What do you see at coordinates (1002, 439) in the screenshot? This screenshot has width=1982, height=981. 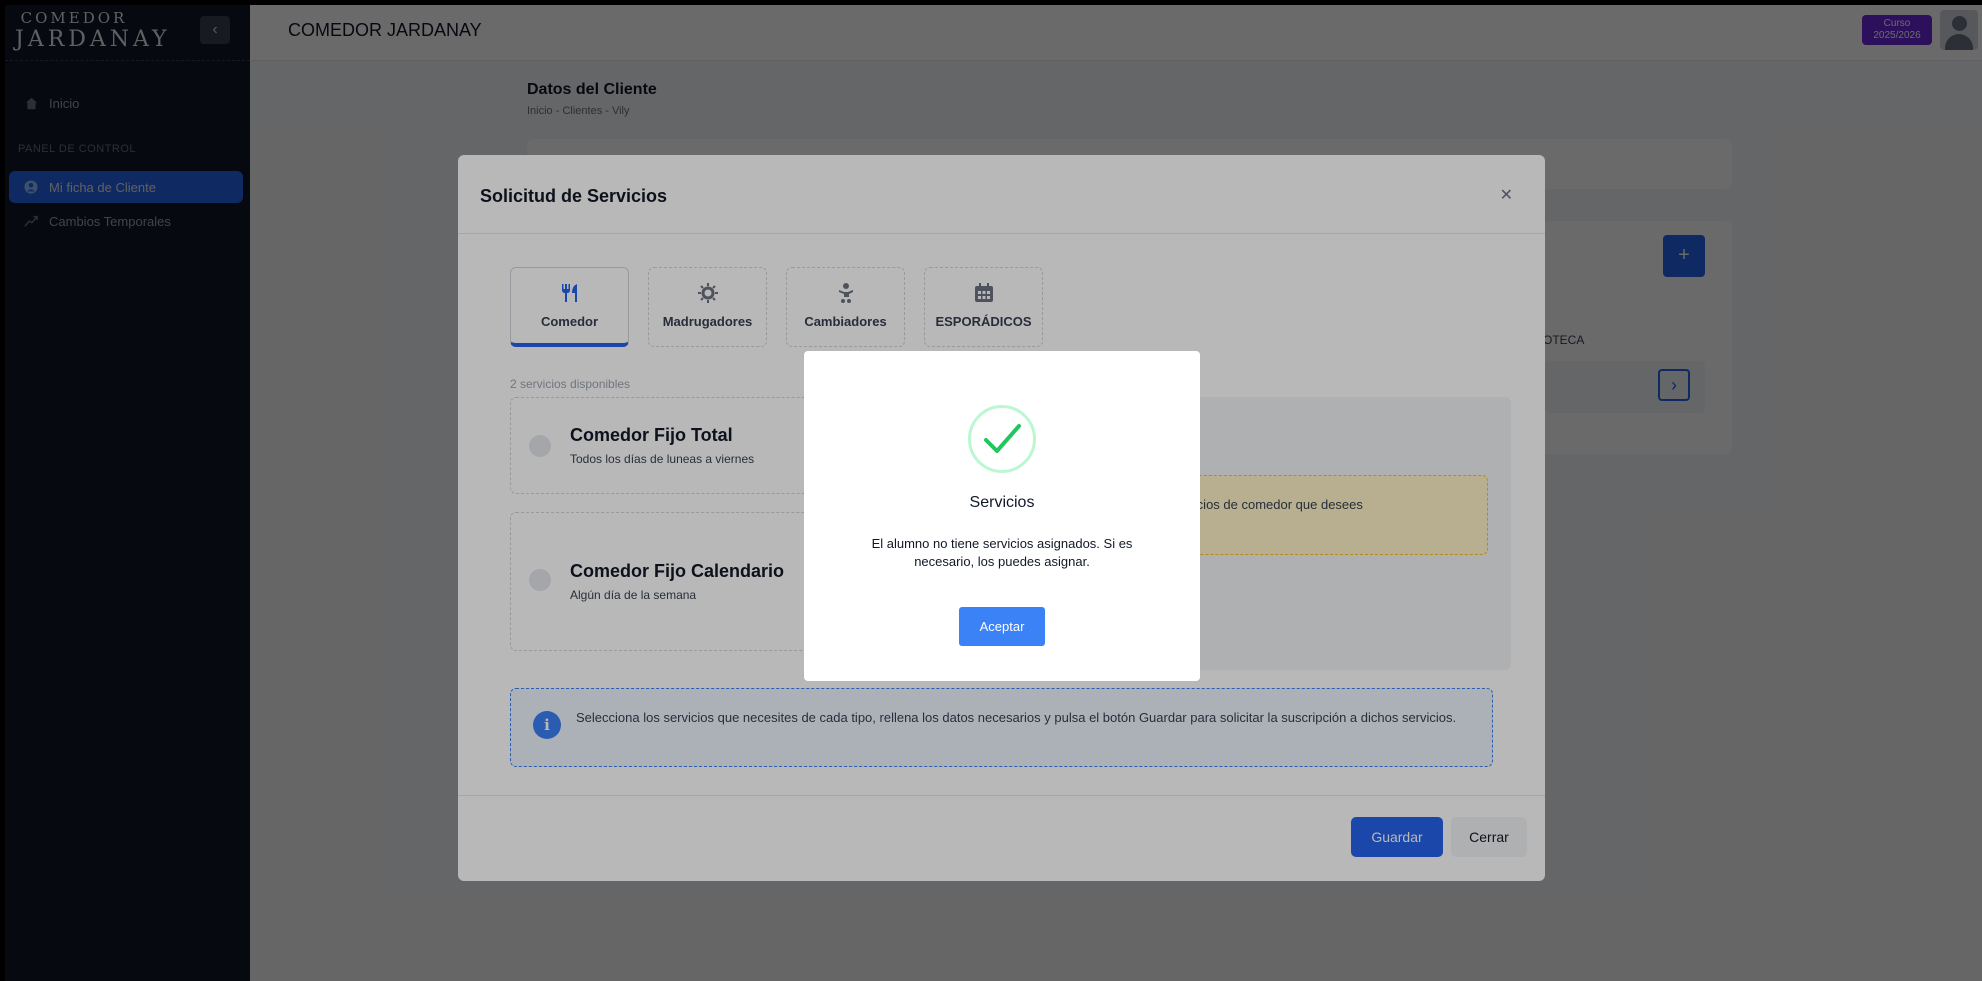 I see `check-circle-icon` at bounding box center [1002, 439].